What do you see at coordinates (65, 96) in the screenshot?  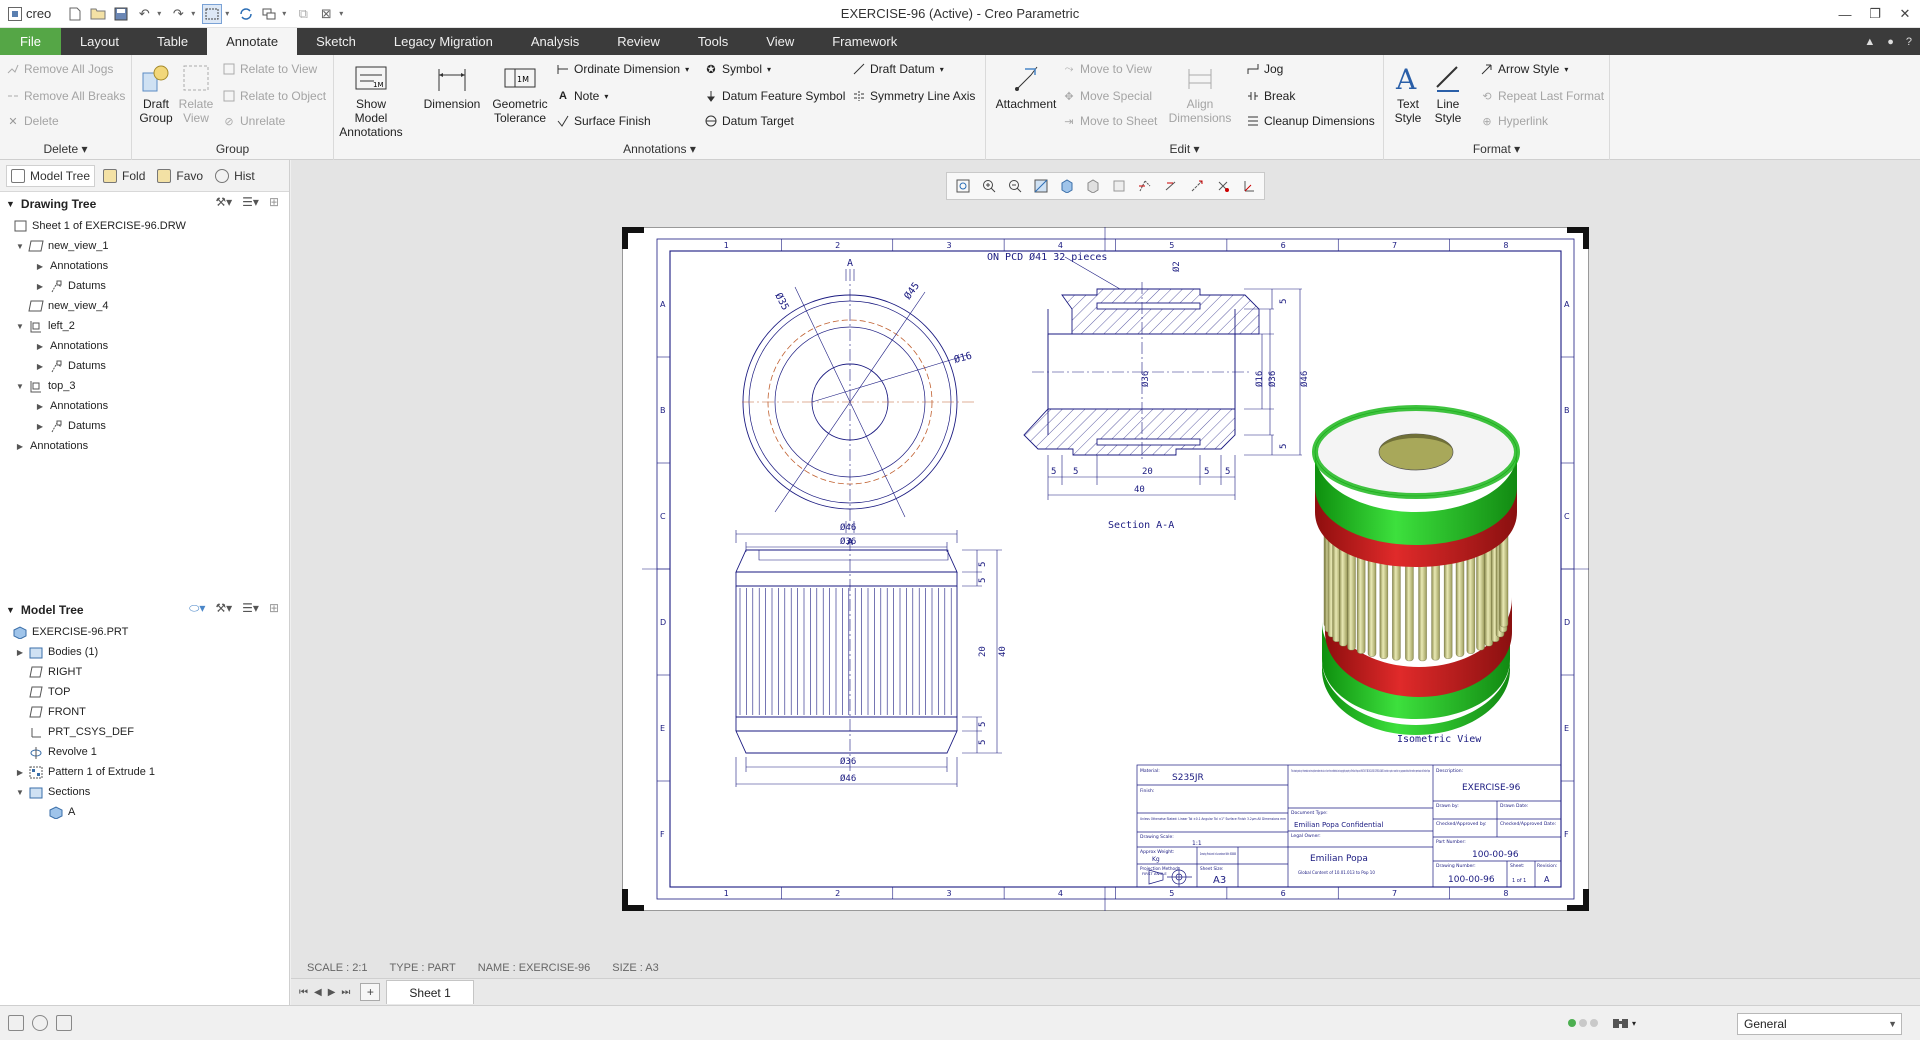 I see `remove-all-breaks-button: Remove All Breaks` at bounding box center [65, 96].